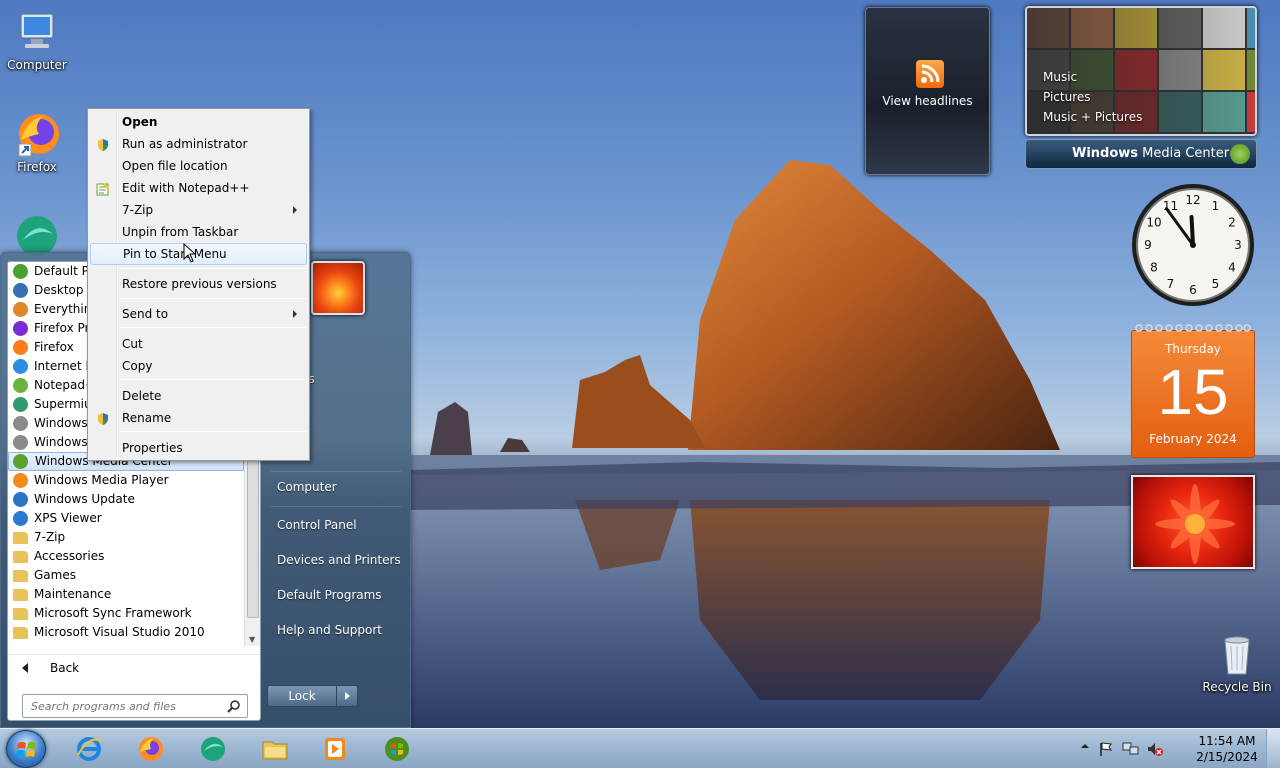 Image resolution: width=1280 pixels, height=768 pixels. I want to click on context-menu-item-label: Delete, so click(142, 396).